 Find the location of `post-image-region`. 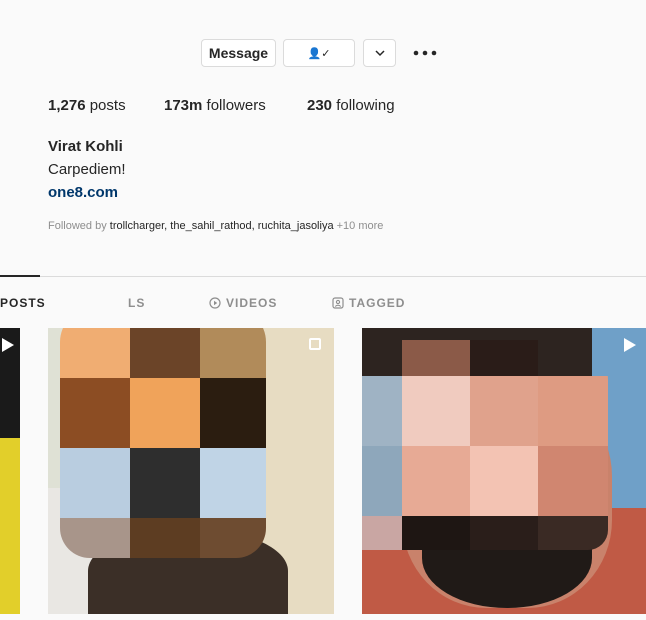

post-image-region is located at coordinates (10, 526).